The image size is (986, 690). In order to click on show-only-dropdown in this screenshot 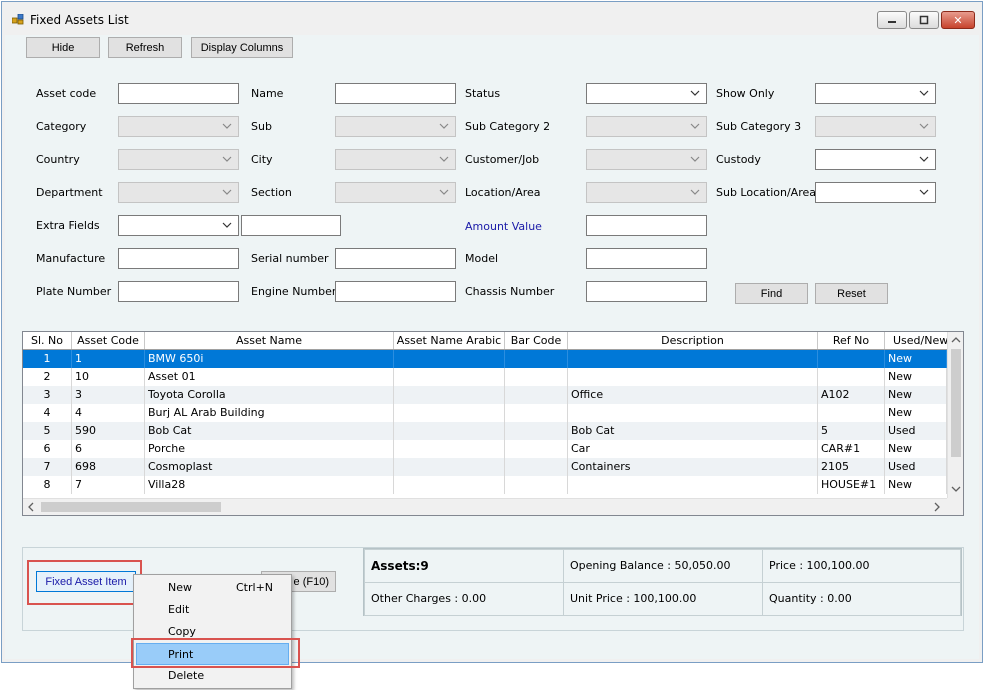, I will do `click(875, 93)`.